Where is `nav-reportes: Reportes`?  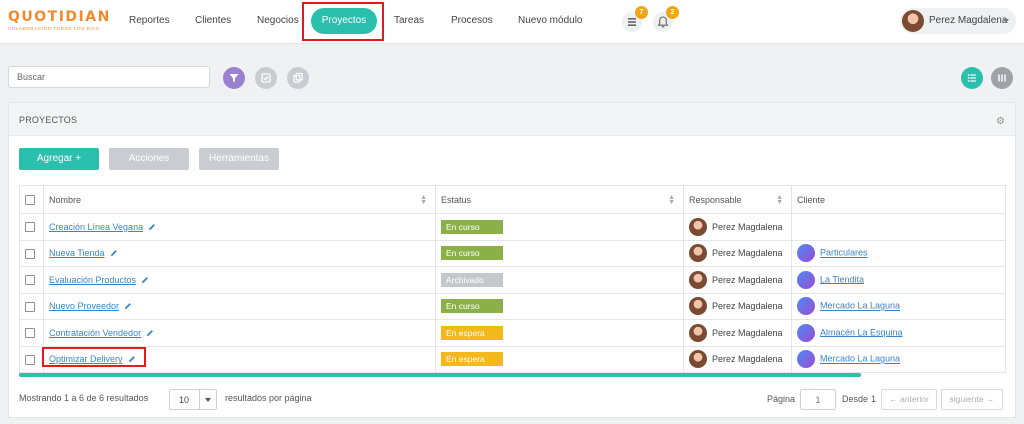 nav-reportes: Reportes is located at coordinates (149, 20).